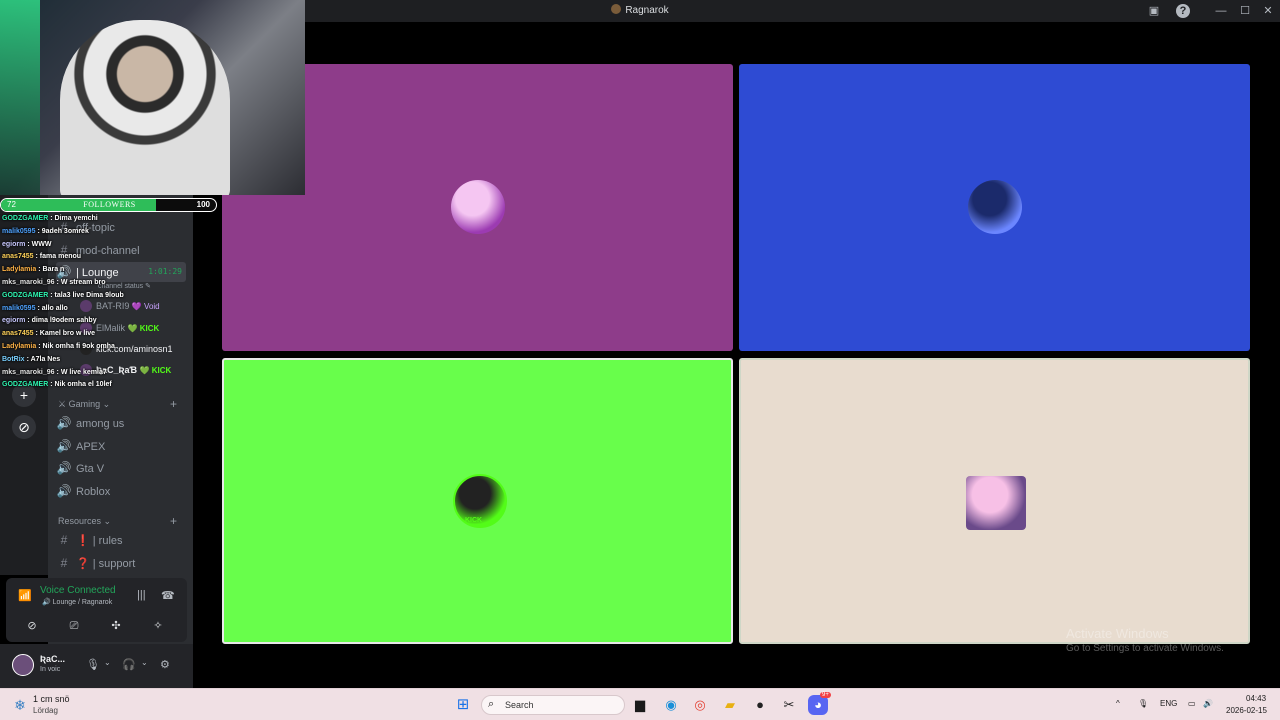 The height and width of the screenshot is (720, 1280). I want to click on volume-icon: 🔊, so click(1208, 703).